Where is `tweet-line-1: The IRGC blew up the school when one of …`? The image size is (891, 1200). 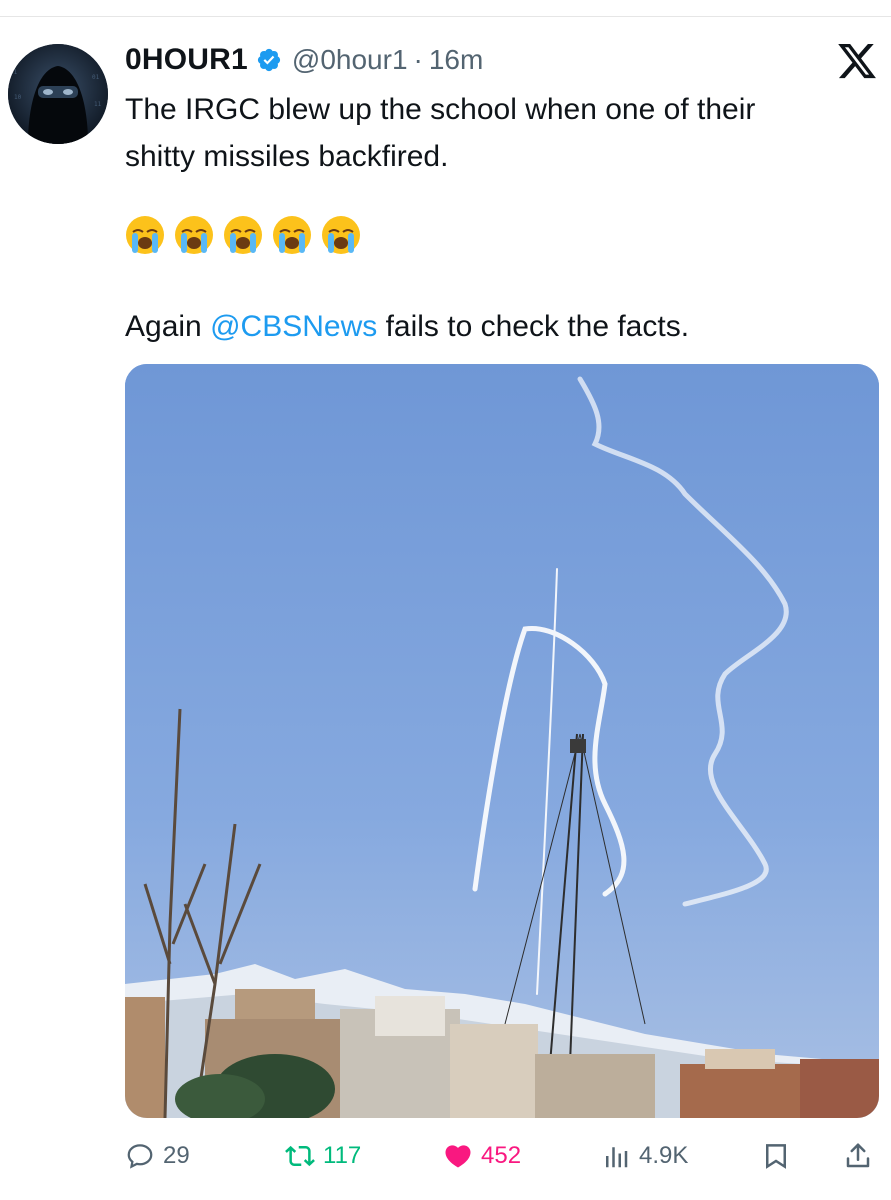 tweet-line-1: The IRGC blew up the school when one of … is located at coordinates (440, 109).